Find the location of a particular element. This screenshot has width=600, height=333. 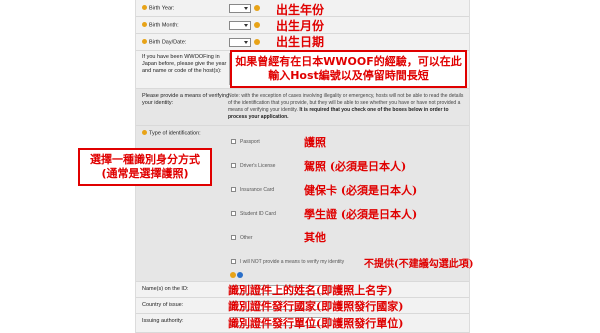

birth-month-select is located at coordinates (240, 25).